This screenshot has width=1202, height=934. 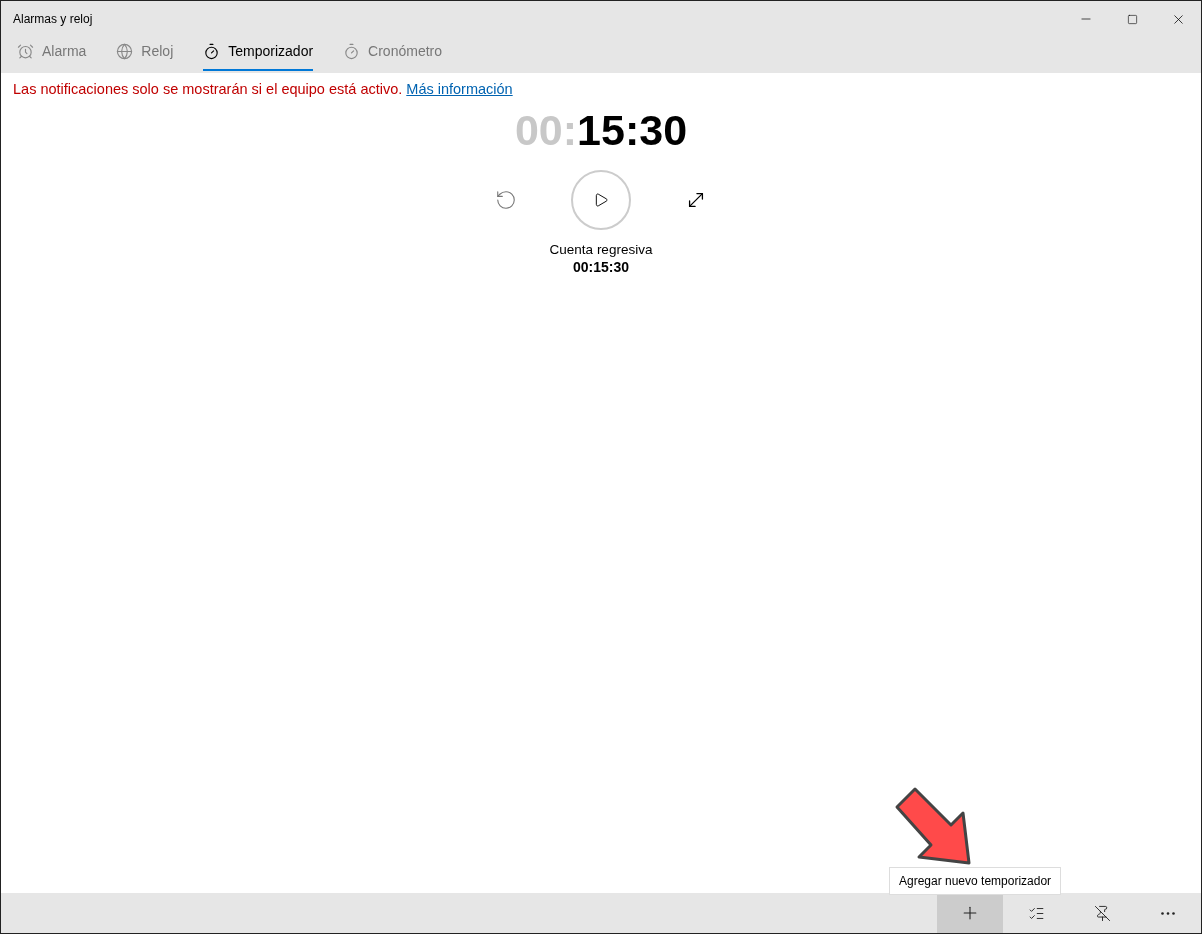 What do you see at coordinates (632, 130) in the screenshot?
I see `timer-minutes-seconds: 15:30` at bounding box center [632, 130].